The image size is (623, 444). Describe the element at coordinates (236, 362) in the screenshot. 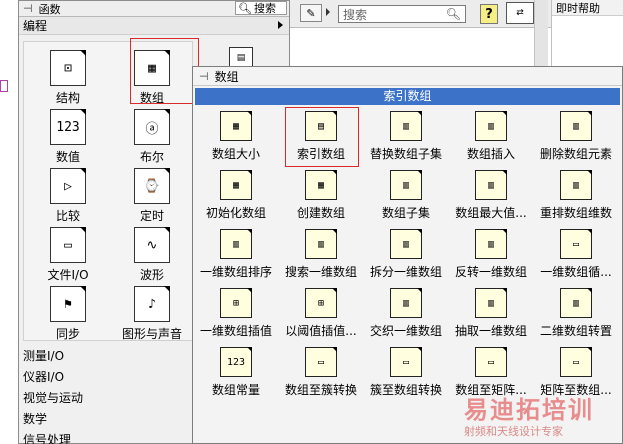

I see `array-function-icon: 123` at that location.